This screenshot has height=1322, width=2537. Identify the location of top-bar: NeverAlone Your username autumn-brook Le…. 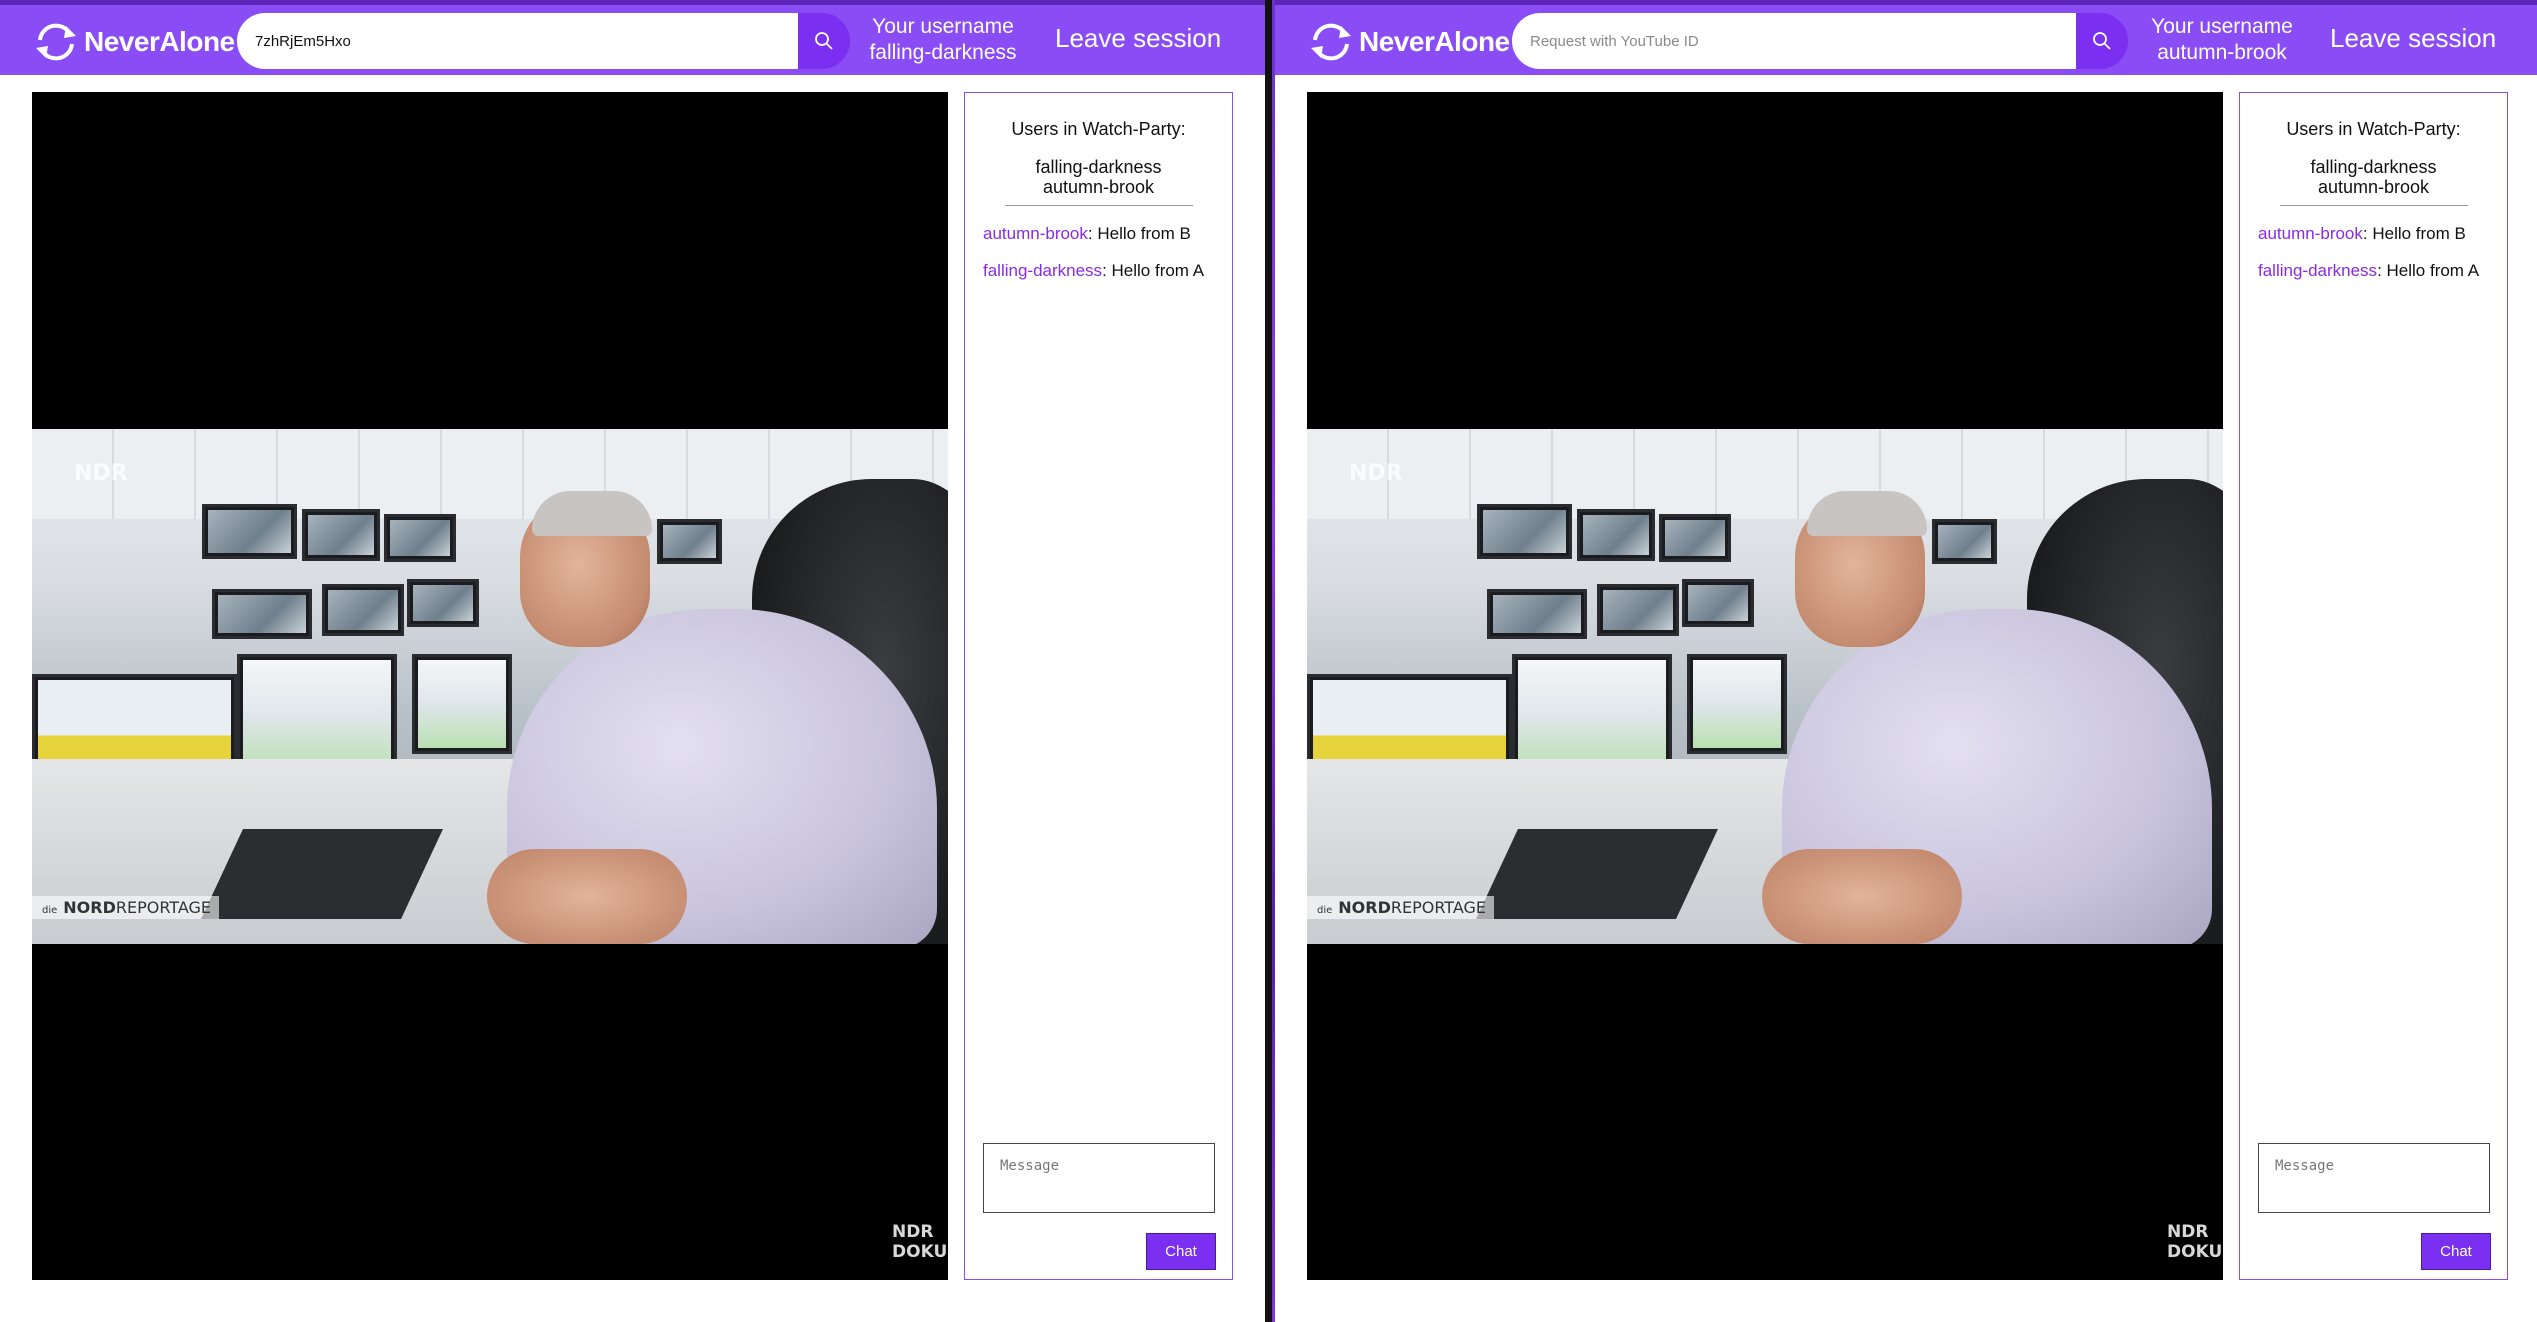
(1906, 37).